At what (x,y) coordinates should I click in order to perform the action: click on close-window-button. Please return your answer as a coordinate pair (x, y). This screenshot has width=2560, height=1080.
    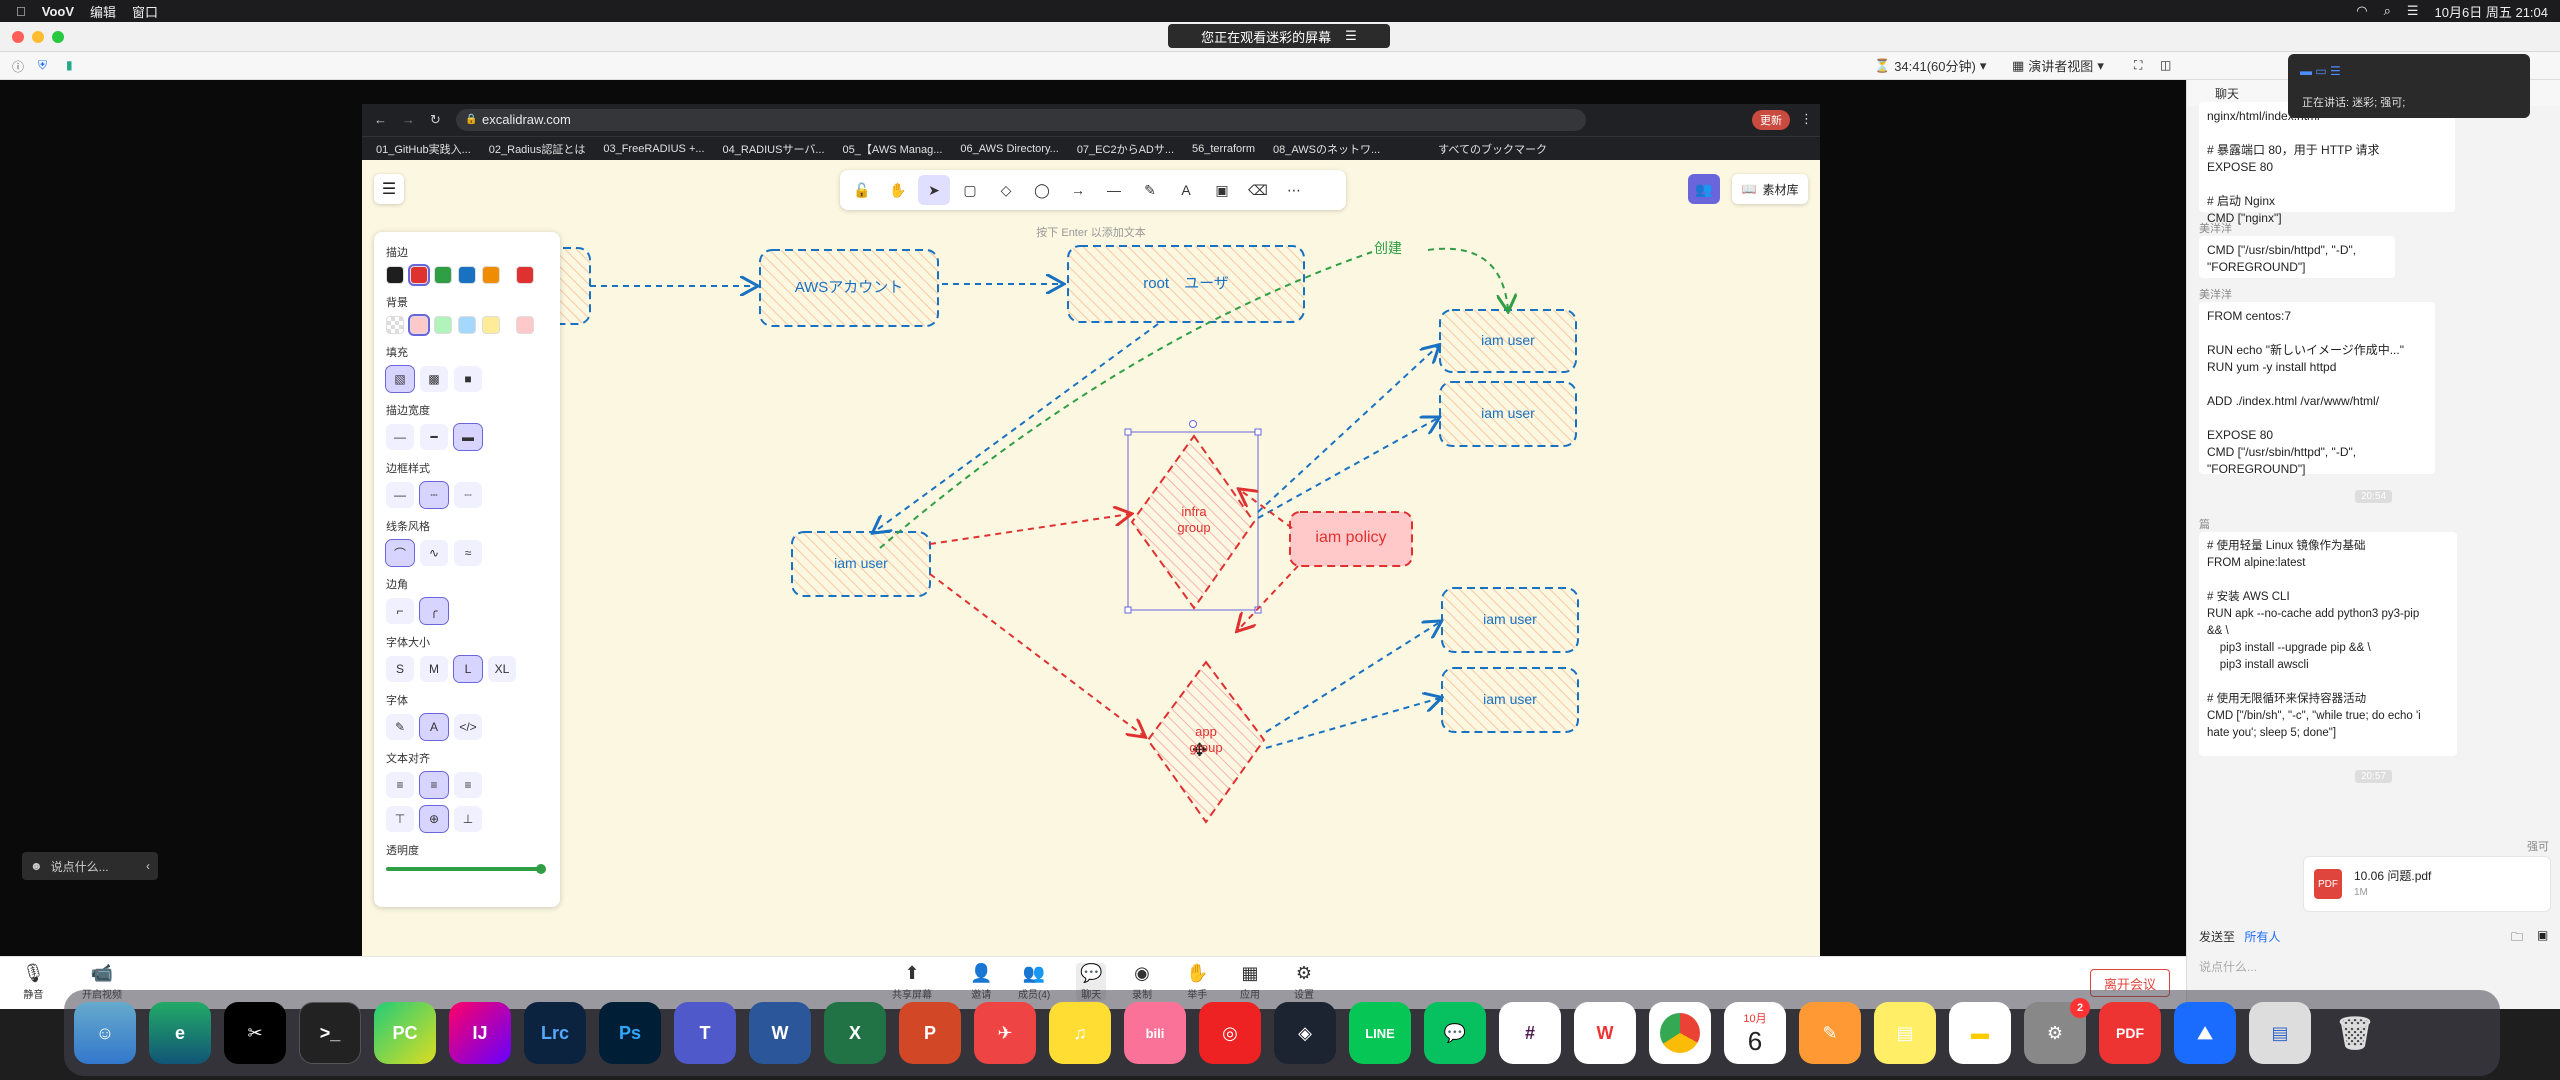
    Looking at the image, I should click on (18, 37).